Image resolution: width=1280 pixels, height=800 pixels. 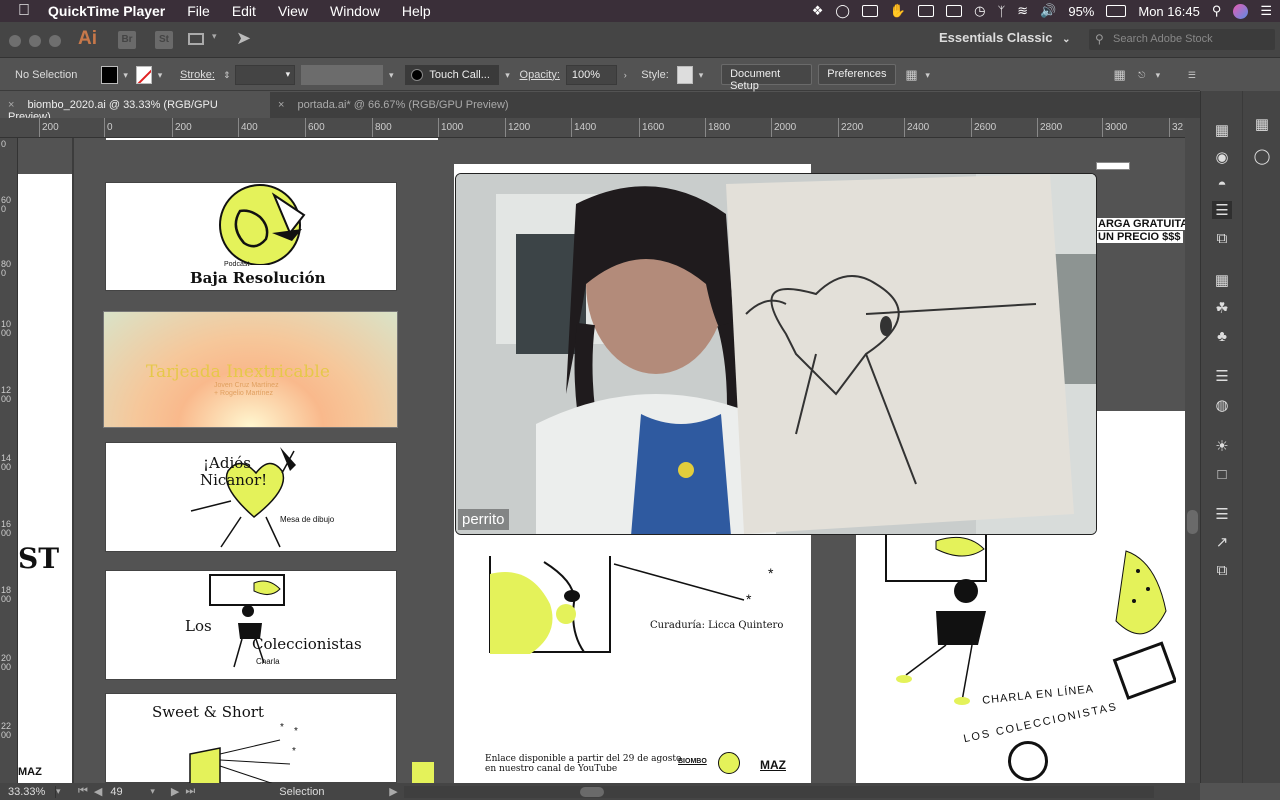 What do you see at coordinates (926, 11) in the screenshot?
I see `airplay-icon` at bounding box center [926, 11].